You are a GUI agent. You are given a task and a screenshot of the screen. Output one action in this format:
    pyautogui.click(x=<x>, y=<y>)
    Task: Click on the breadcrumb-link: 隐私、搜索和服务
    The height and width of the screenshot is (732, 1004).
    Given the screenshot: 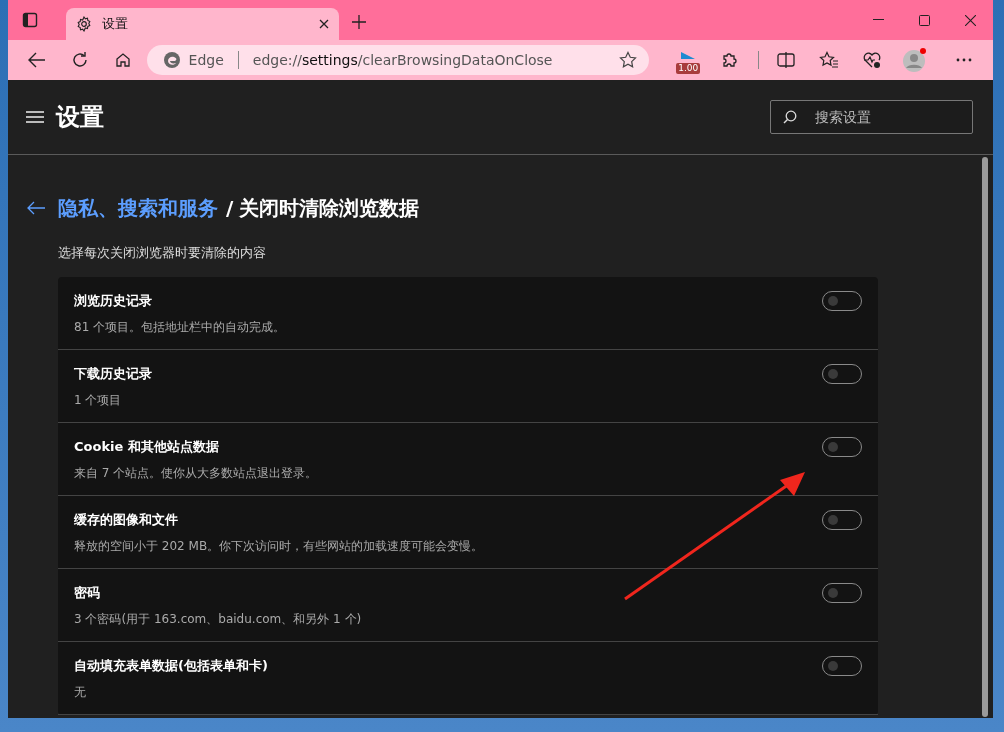 What is the action you would take?
    pyautogui.click(x=138, y=208)
    